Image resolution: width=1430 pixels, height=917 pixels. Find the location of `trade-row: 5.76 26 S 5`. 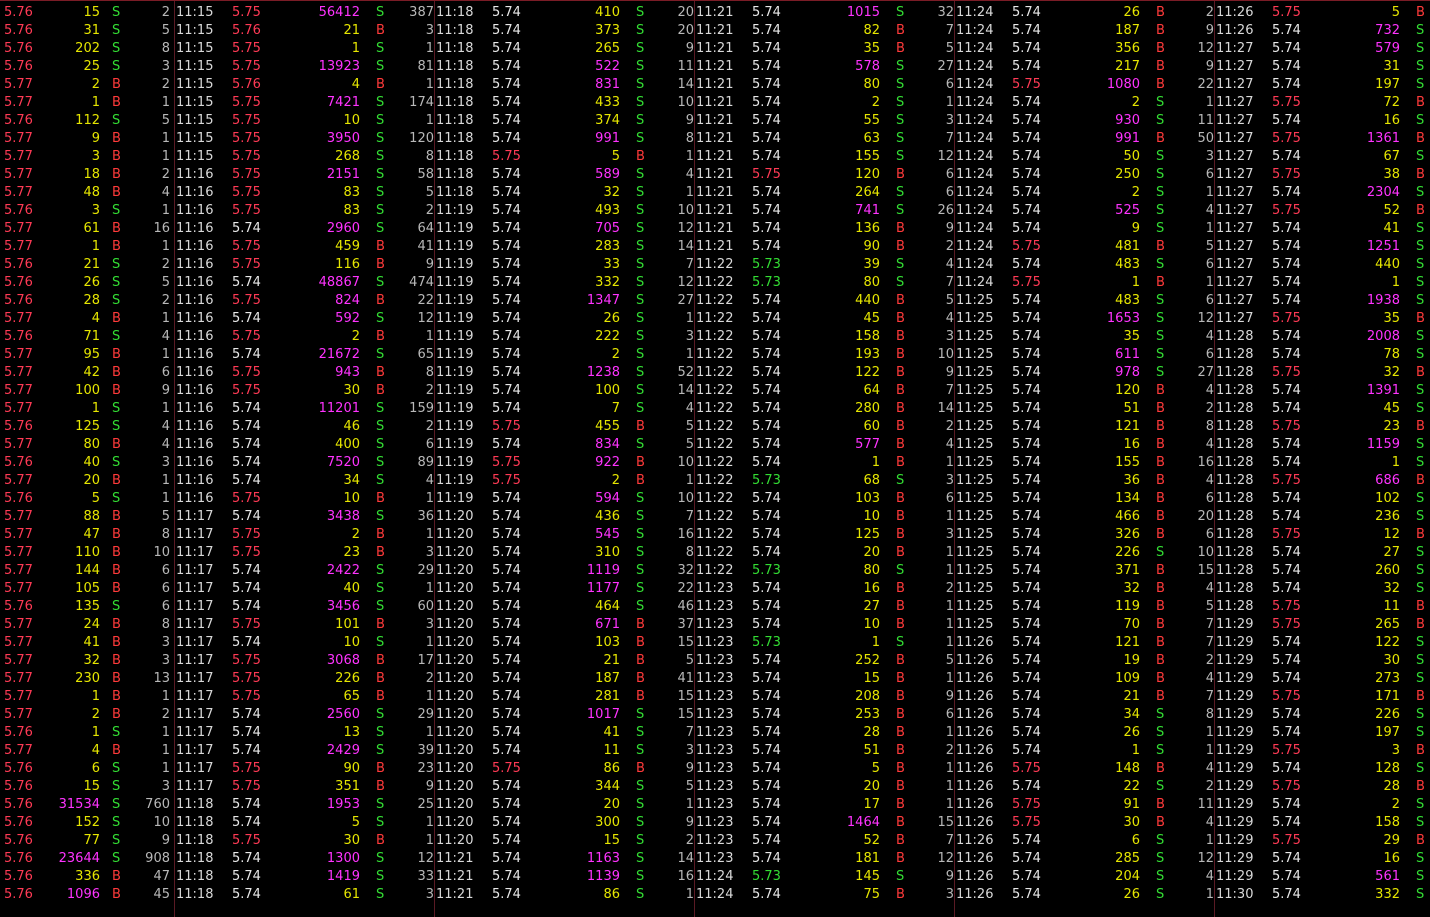

trade-row: 5.76 26 S 5 is located at coordinates (87, 283).